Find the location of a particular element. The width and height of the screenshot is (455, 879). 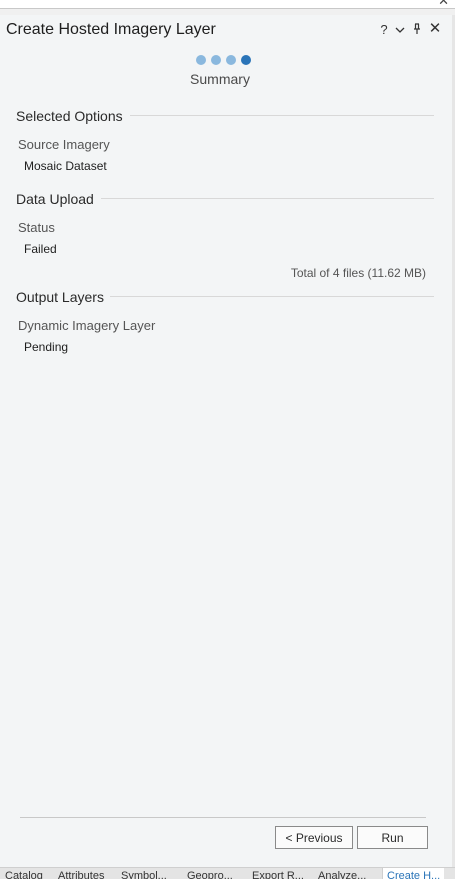

step-dot-4-current is located at coordinates (246, 60).